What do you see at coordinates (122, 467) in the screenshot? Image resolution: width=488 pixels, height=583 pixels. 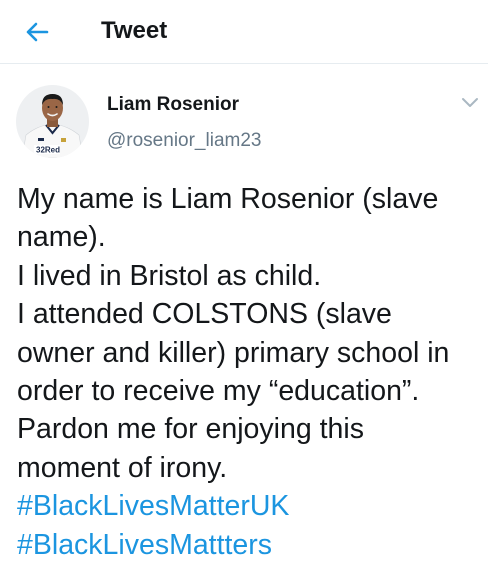 I see `tweet-line: moment of irony.` at bounding box center [122, 467].